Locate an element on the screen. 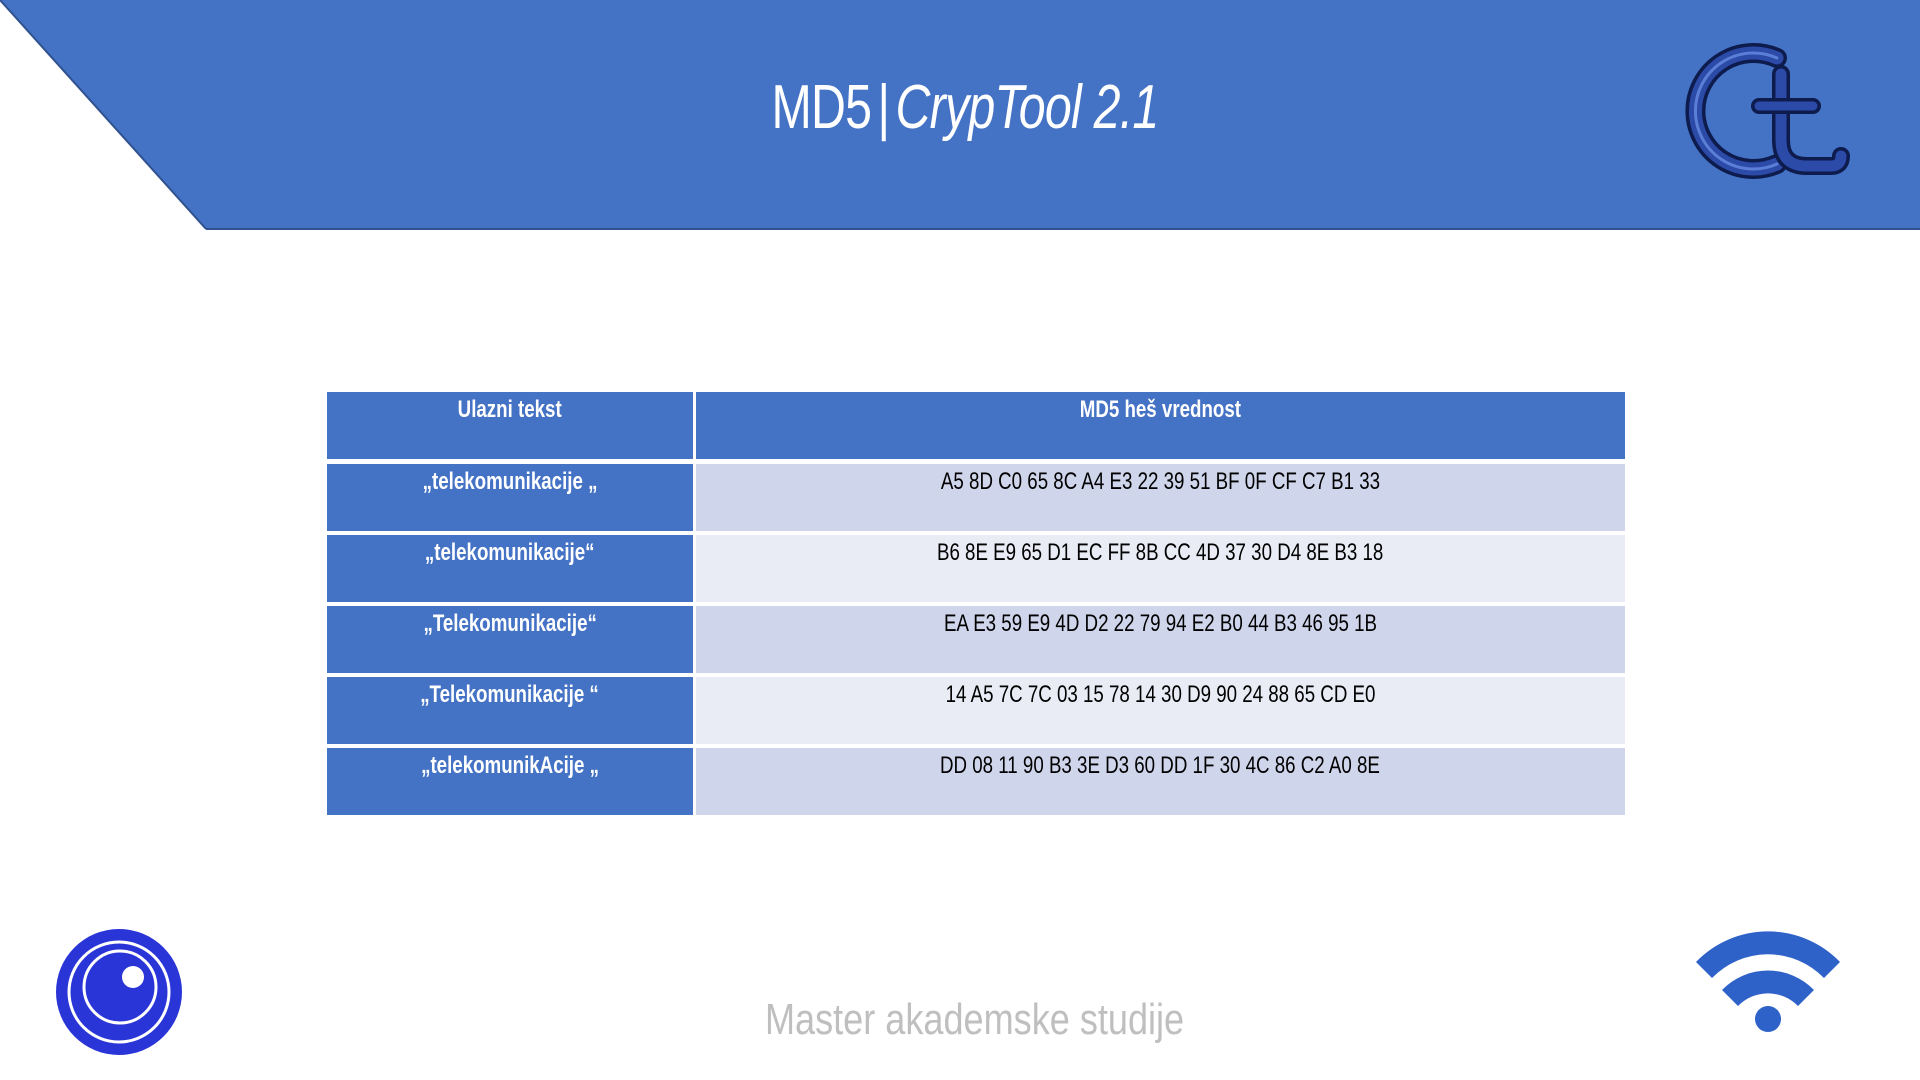 The image size is (1920, 1080). table-header-row: Ulazni tekst MD5 heš vrednost is located at coordinates (976, 428).